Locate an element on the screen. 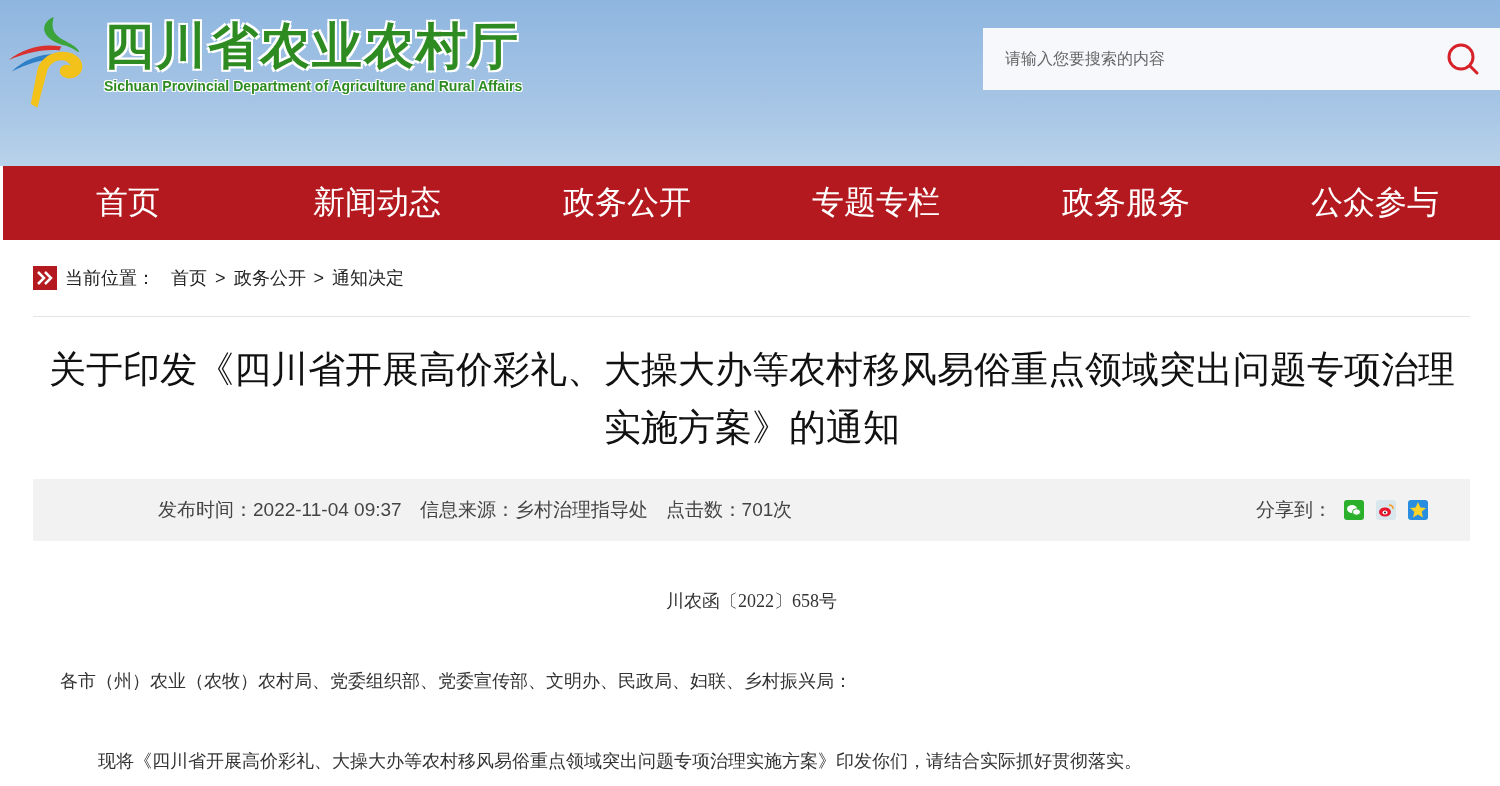  nav-item: 新闻动态 is located at coordinates (377, 203).